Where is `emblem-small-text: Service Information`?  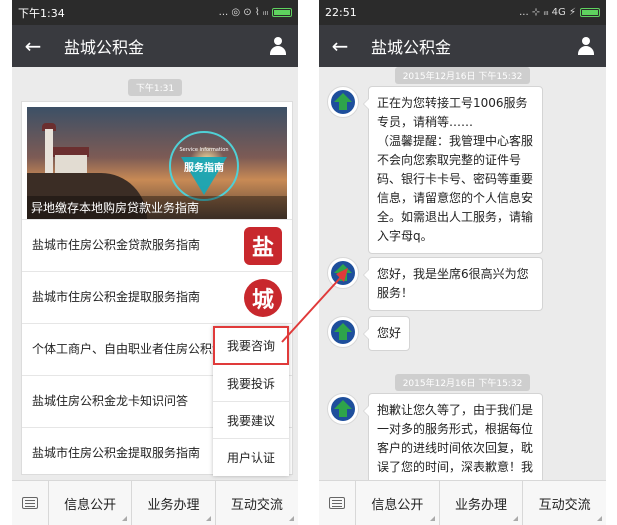
emblem-small-text: Service Information is located at coordinates (203, 150).